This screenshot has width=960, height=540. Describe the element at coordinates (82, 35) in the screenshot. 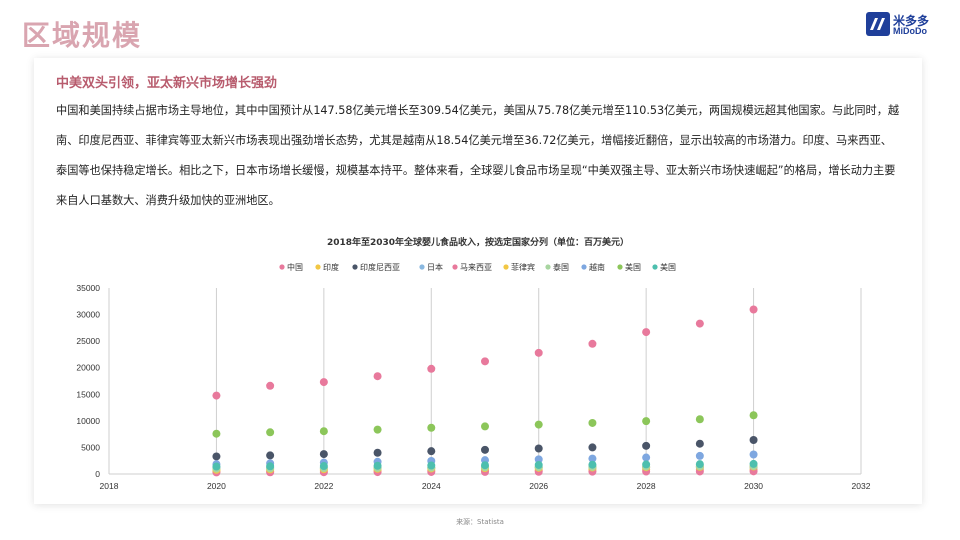

I see `page-title: 区域规模` at that location.